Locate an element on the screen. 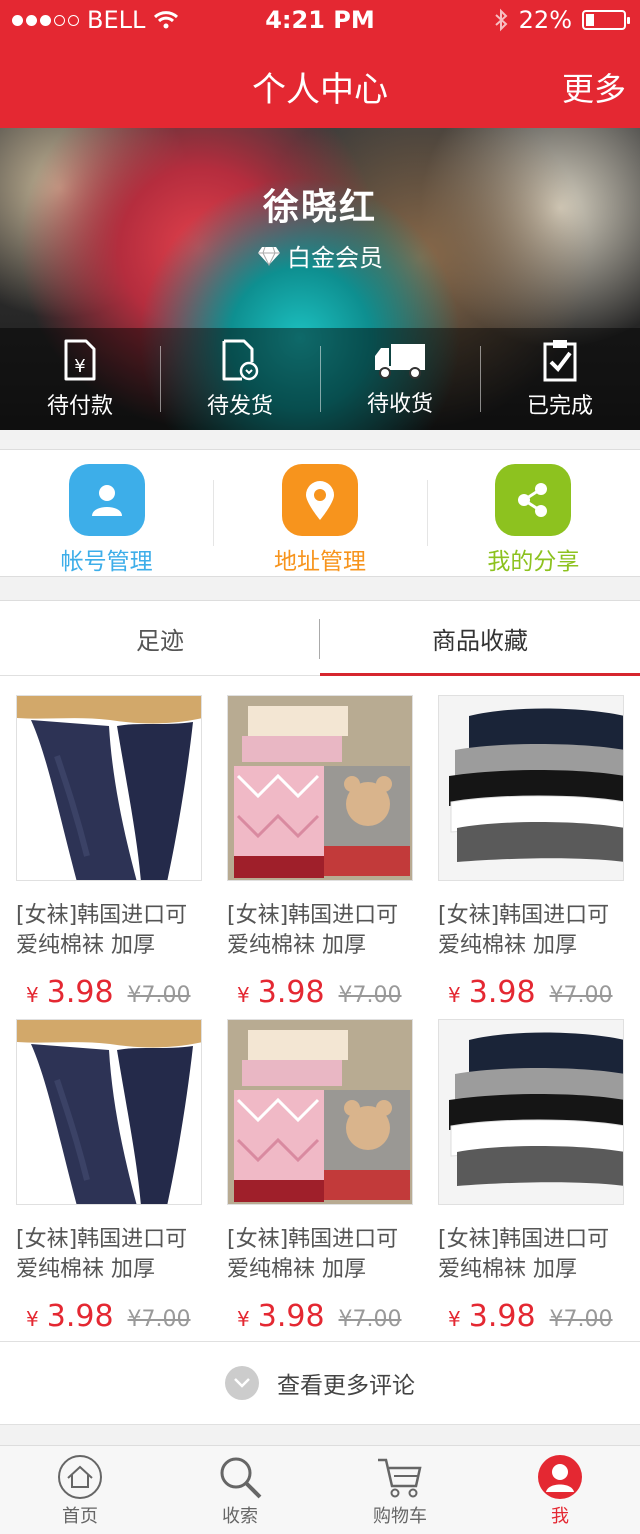  order-awaiting-delivery: 待收货 is located at coordinates (400, 379).